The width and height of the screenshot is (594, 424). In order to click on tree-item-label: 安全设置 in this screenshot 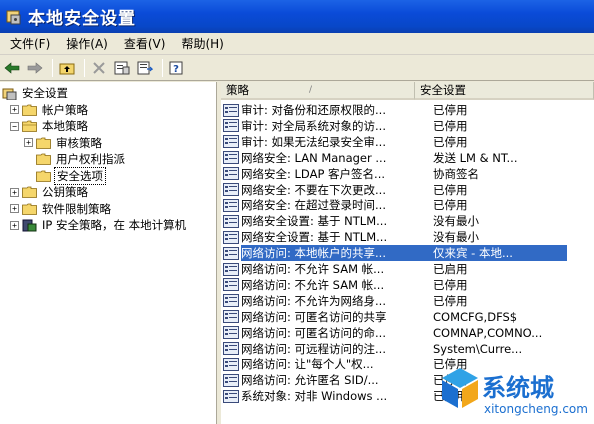, I will do `click(45, 93)`.